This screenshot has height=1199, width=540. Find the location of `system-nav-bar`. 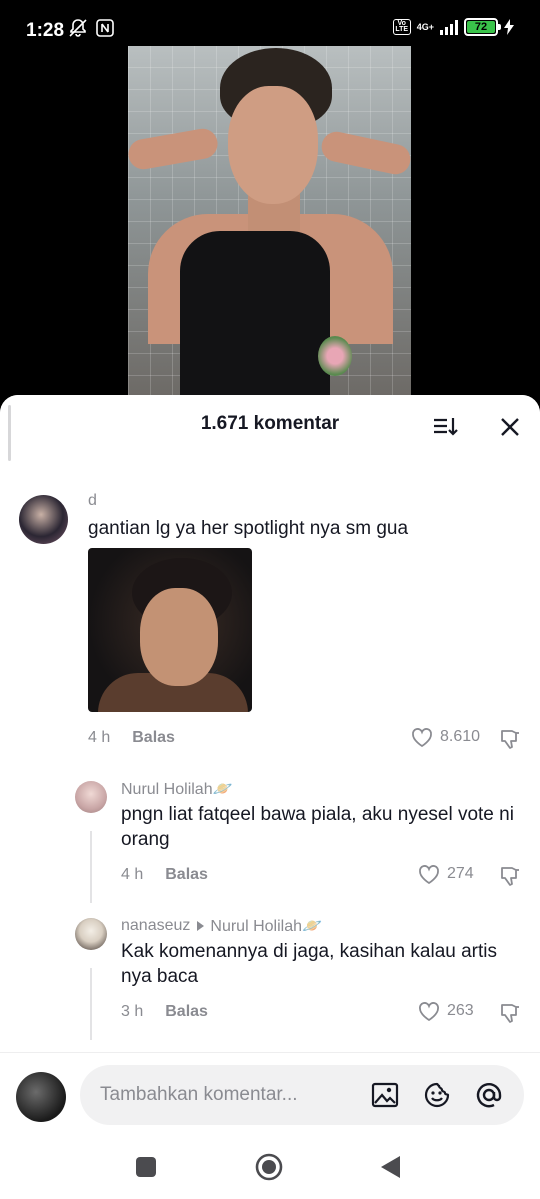

system-nav-bar is located at coordinates (270, 1167).